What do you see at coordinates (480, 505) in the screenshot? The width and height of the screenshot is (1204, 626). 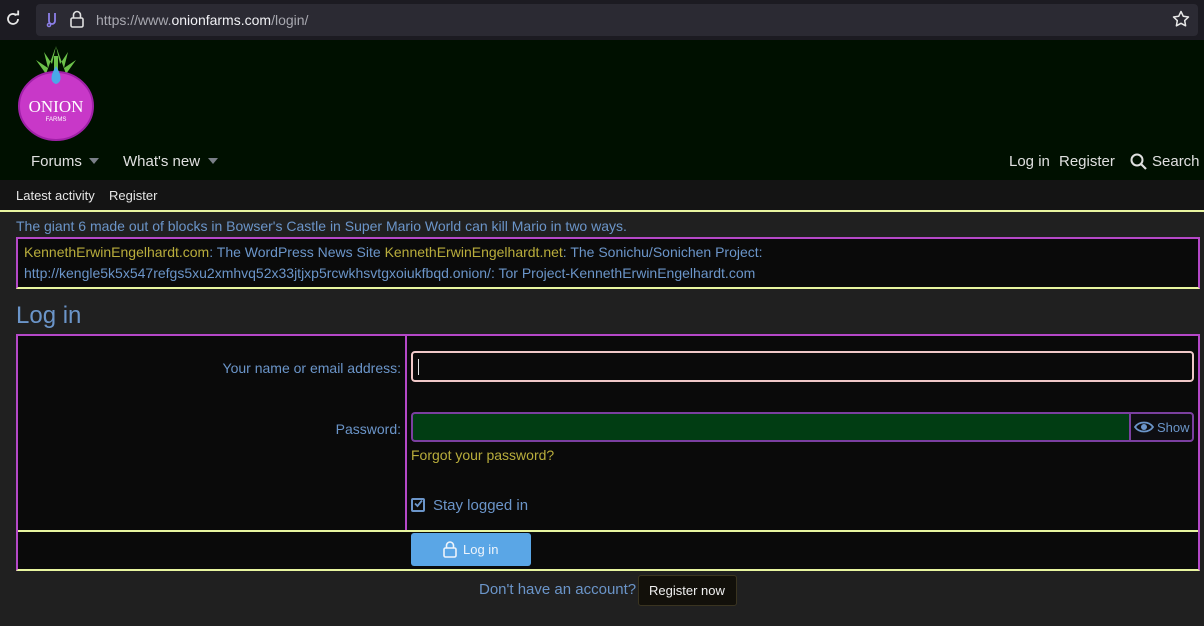 I see `stay-logged-in-label: Stay logged in` at bounding box center [480, 505].